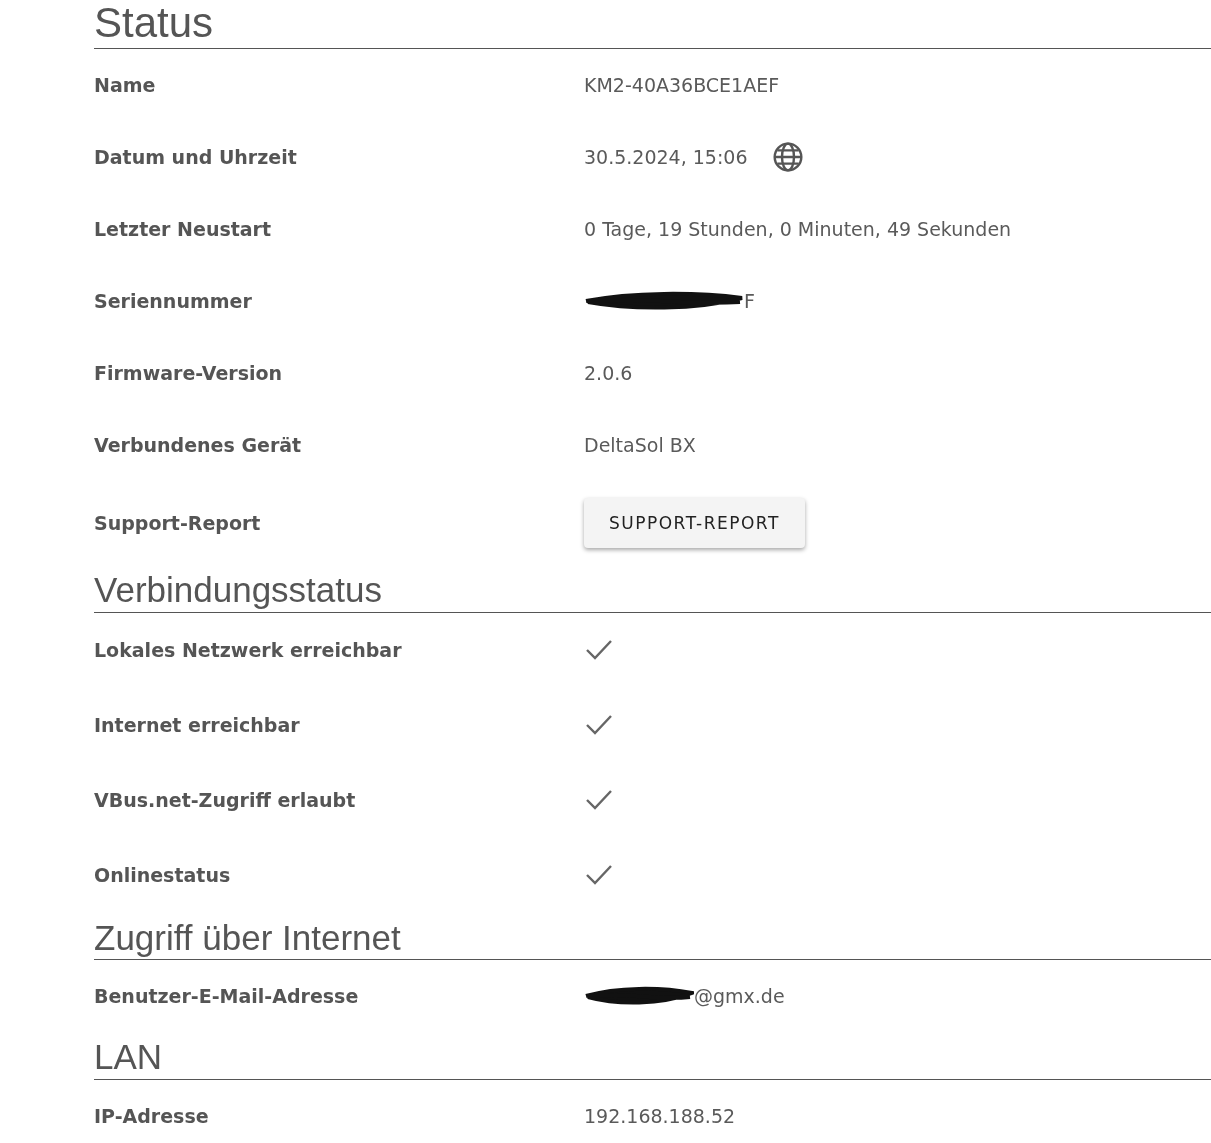  What do you see at coordinates (197, 725) in the screenshot?
I see `field-label: Internet erreichbar` at bounding box center [197, 725].